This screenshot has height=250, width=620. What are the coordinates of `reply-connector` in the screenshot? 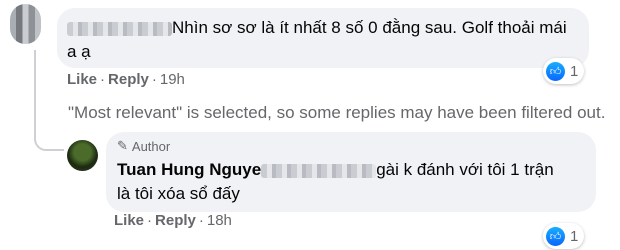 It's located at (49, 138).